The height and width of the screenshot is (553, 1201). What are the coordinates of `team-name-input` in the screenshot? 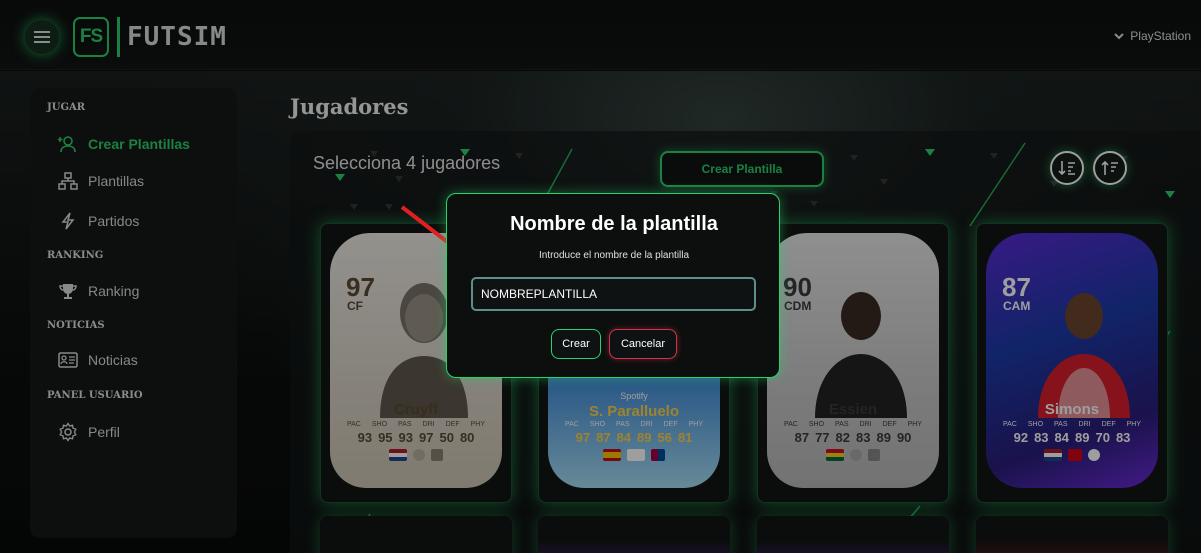 It's located at (613, 294).